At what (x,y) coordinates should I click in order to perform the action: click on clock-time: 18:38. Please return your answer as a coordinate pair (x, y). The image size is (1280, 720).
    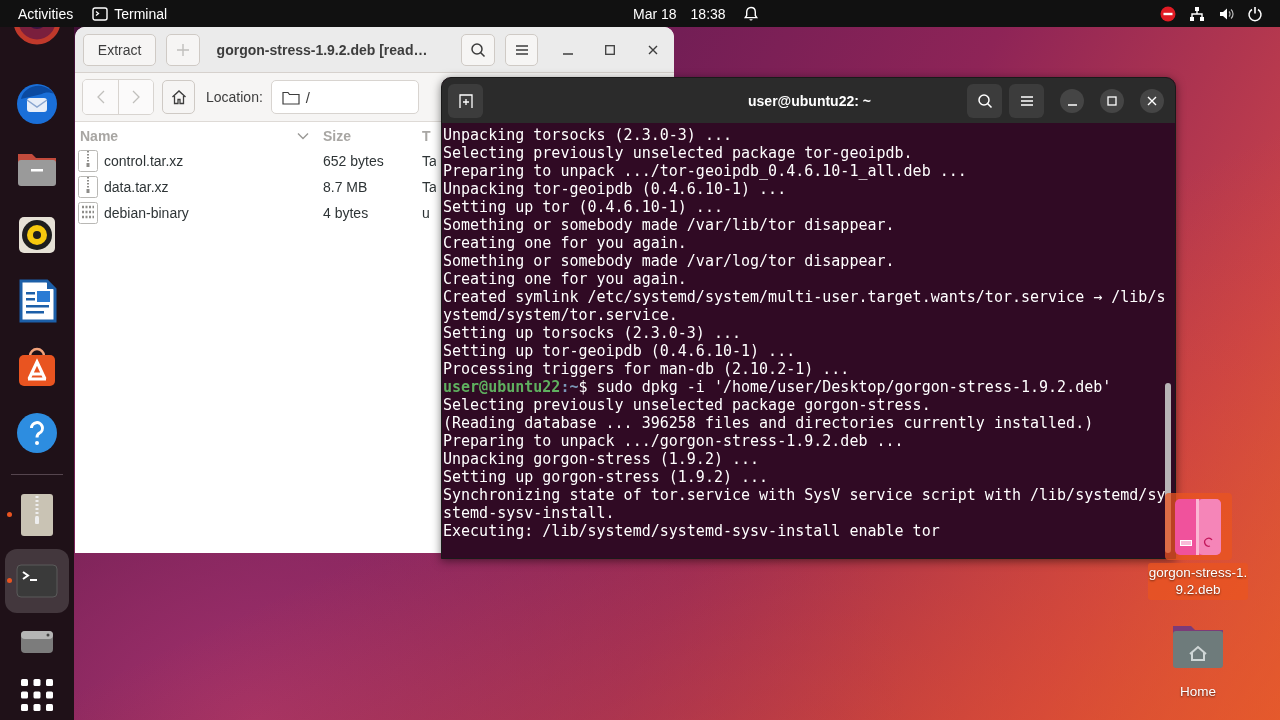
    Looking at the image, I should click on (708, 13).